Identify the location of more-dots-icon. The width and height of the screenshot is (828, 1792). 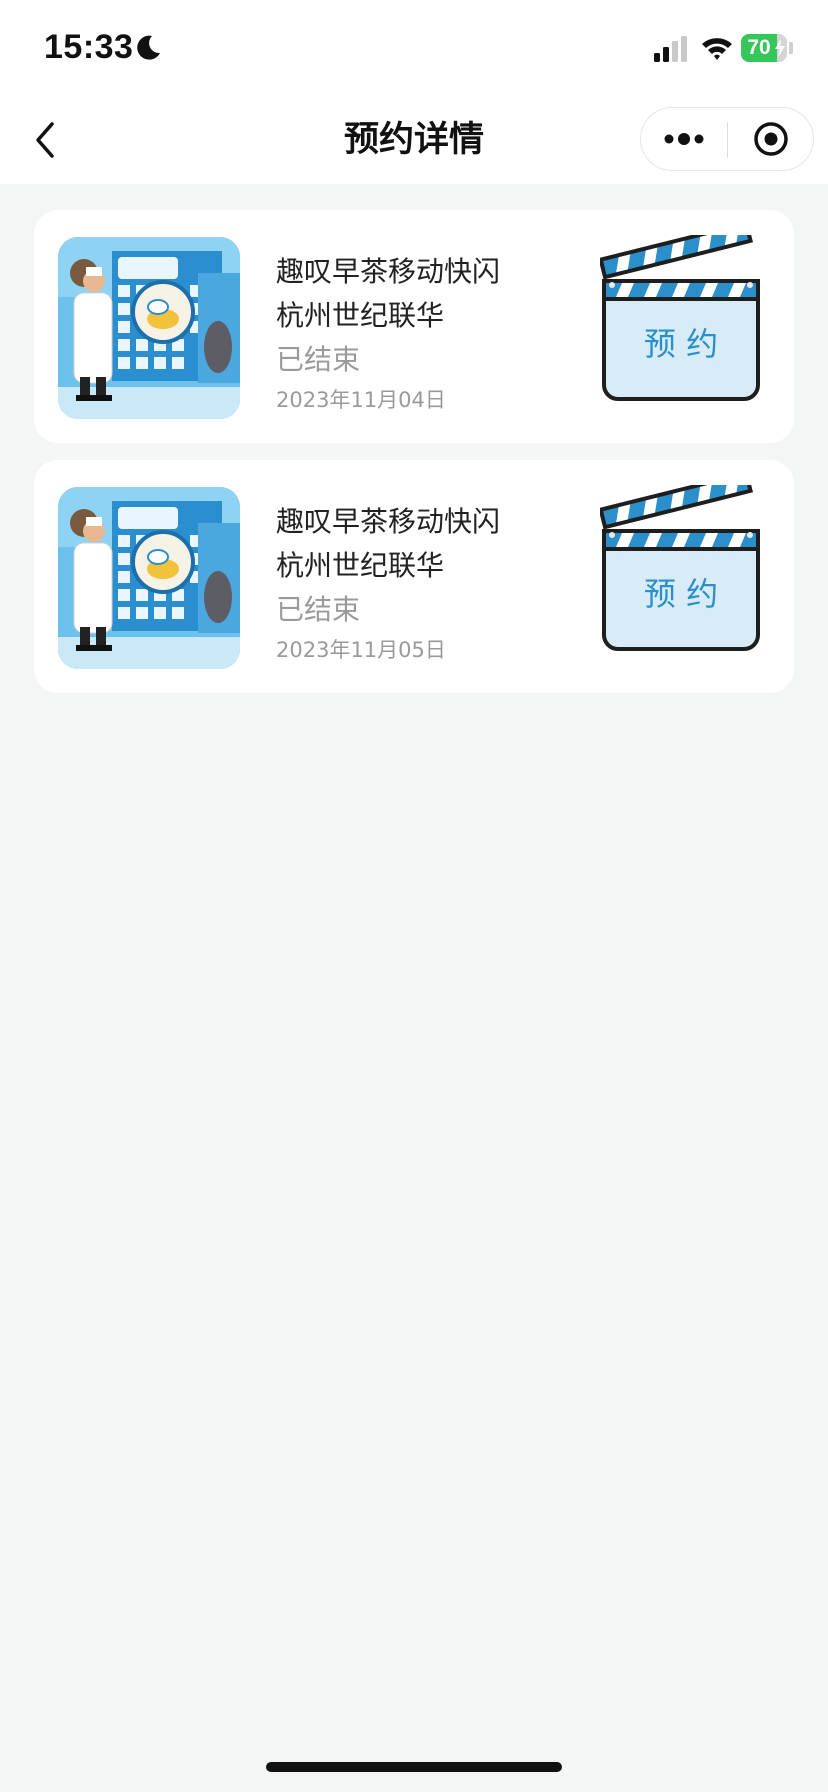
(684, 139).